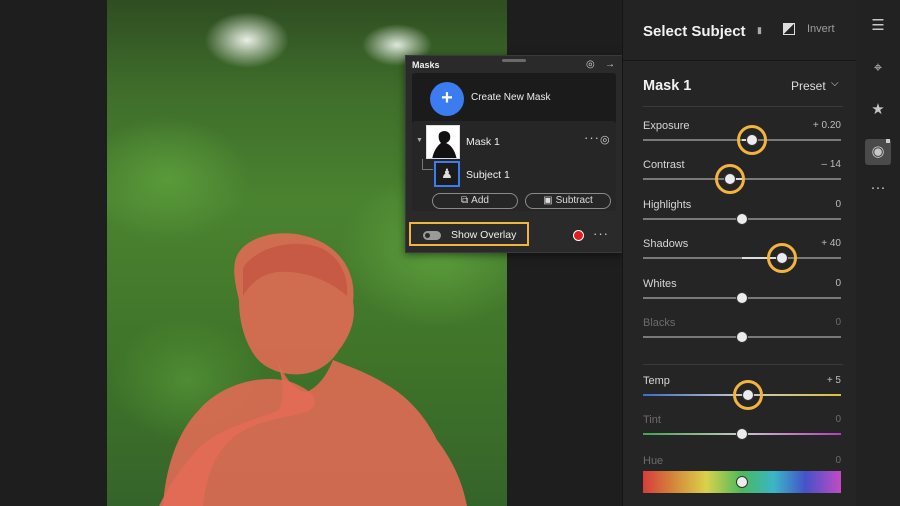 The image size is (900, 506). What do you see at coordinates (480, 200) in the screenshot?
I see `add-label: Add` at bounding box center [480, 200].